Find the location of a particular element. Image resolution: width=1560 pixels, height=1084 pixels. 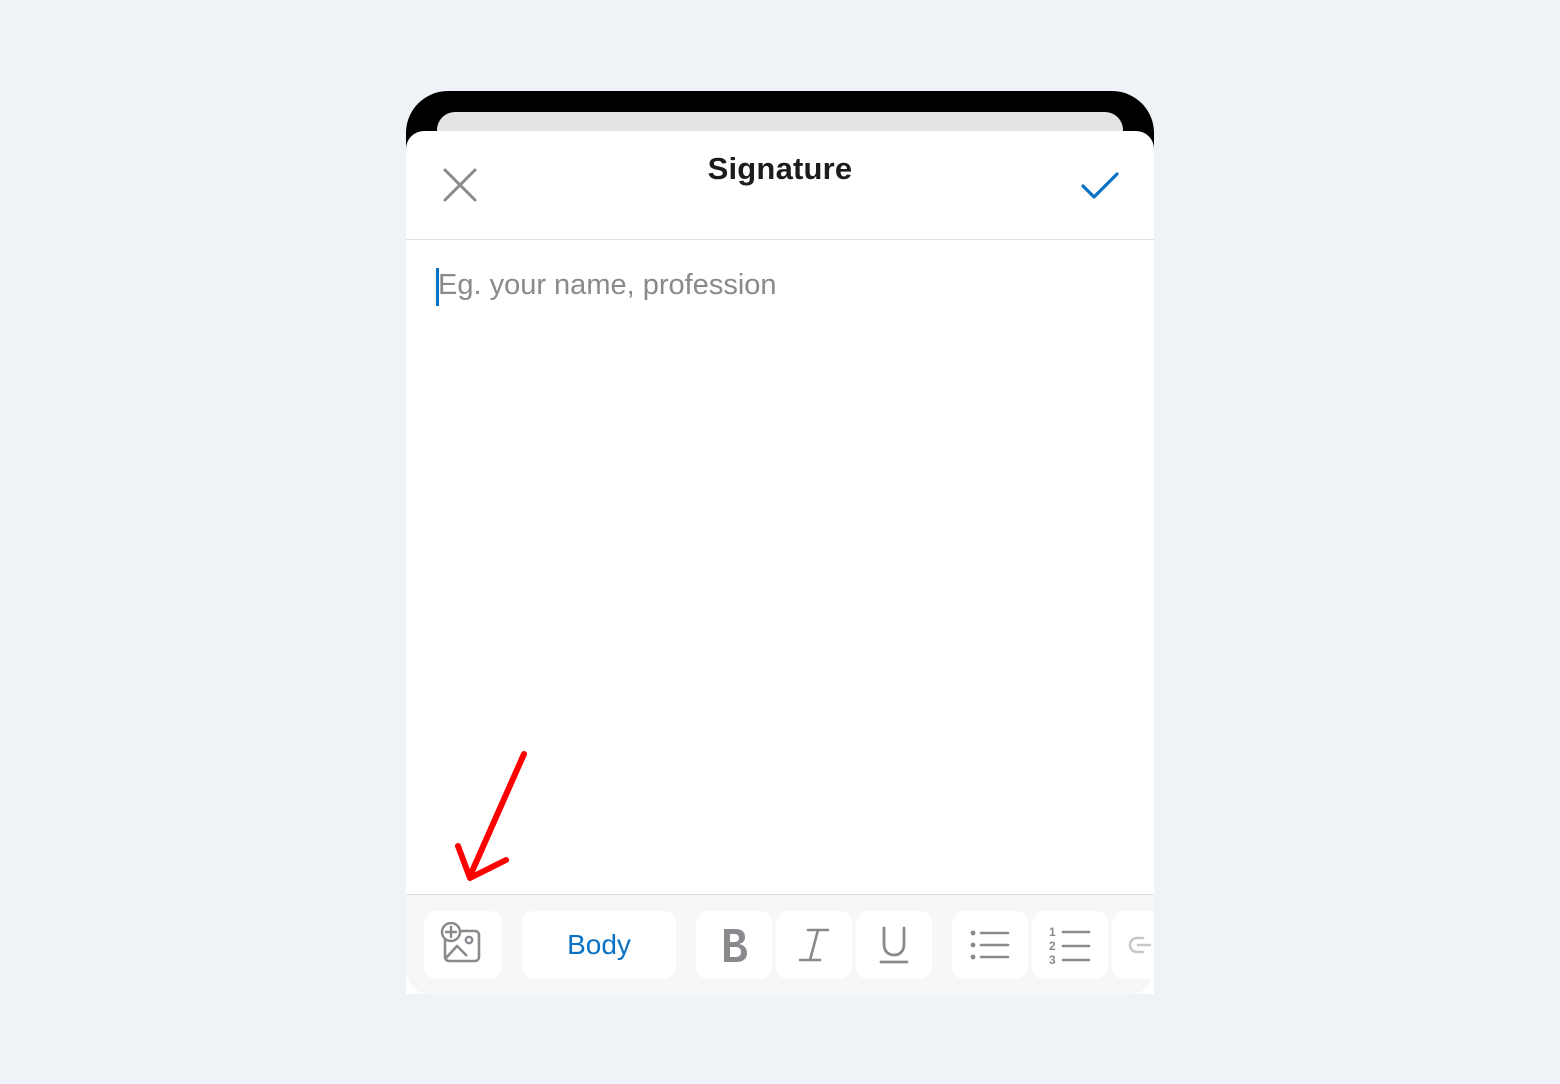

bulleted-list-button is located at coordinates (990, 945).